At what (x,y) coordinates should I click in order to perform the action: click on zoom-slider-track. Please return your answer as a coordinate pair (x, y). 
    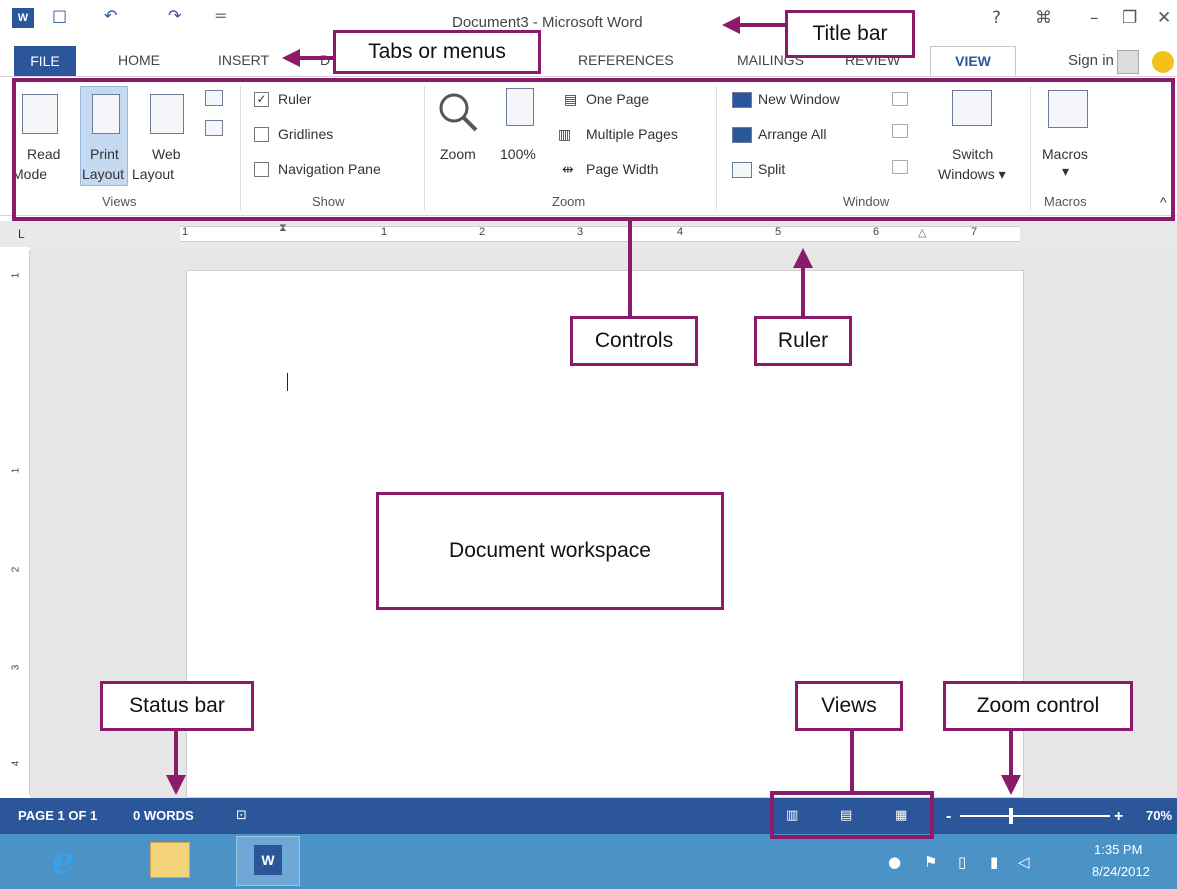
    Looking at the image, I should click on (1035, 816).